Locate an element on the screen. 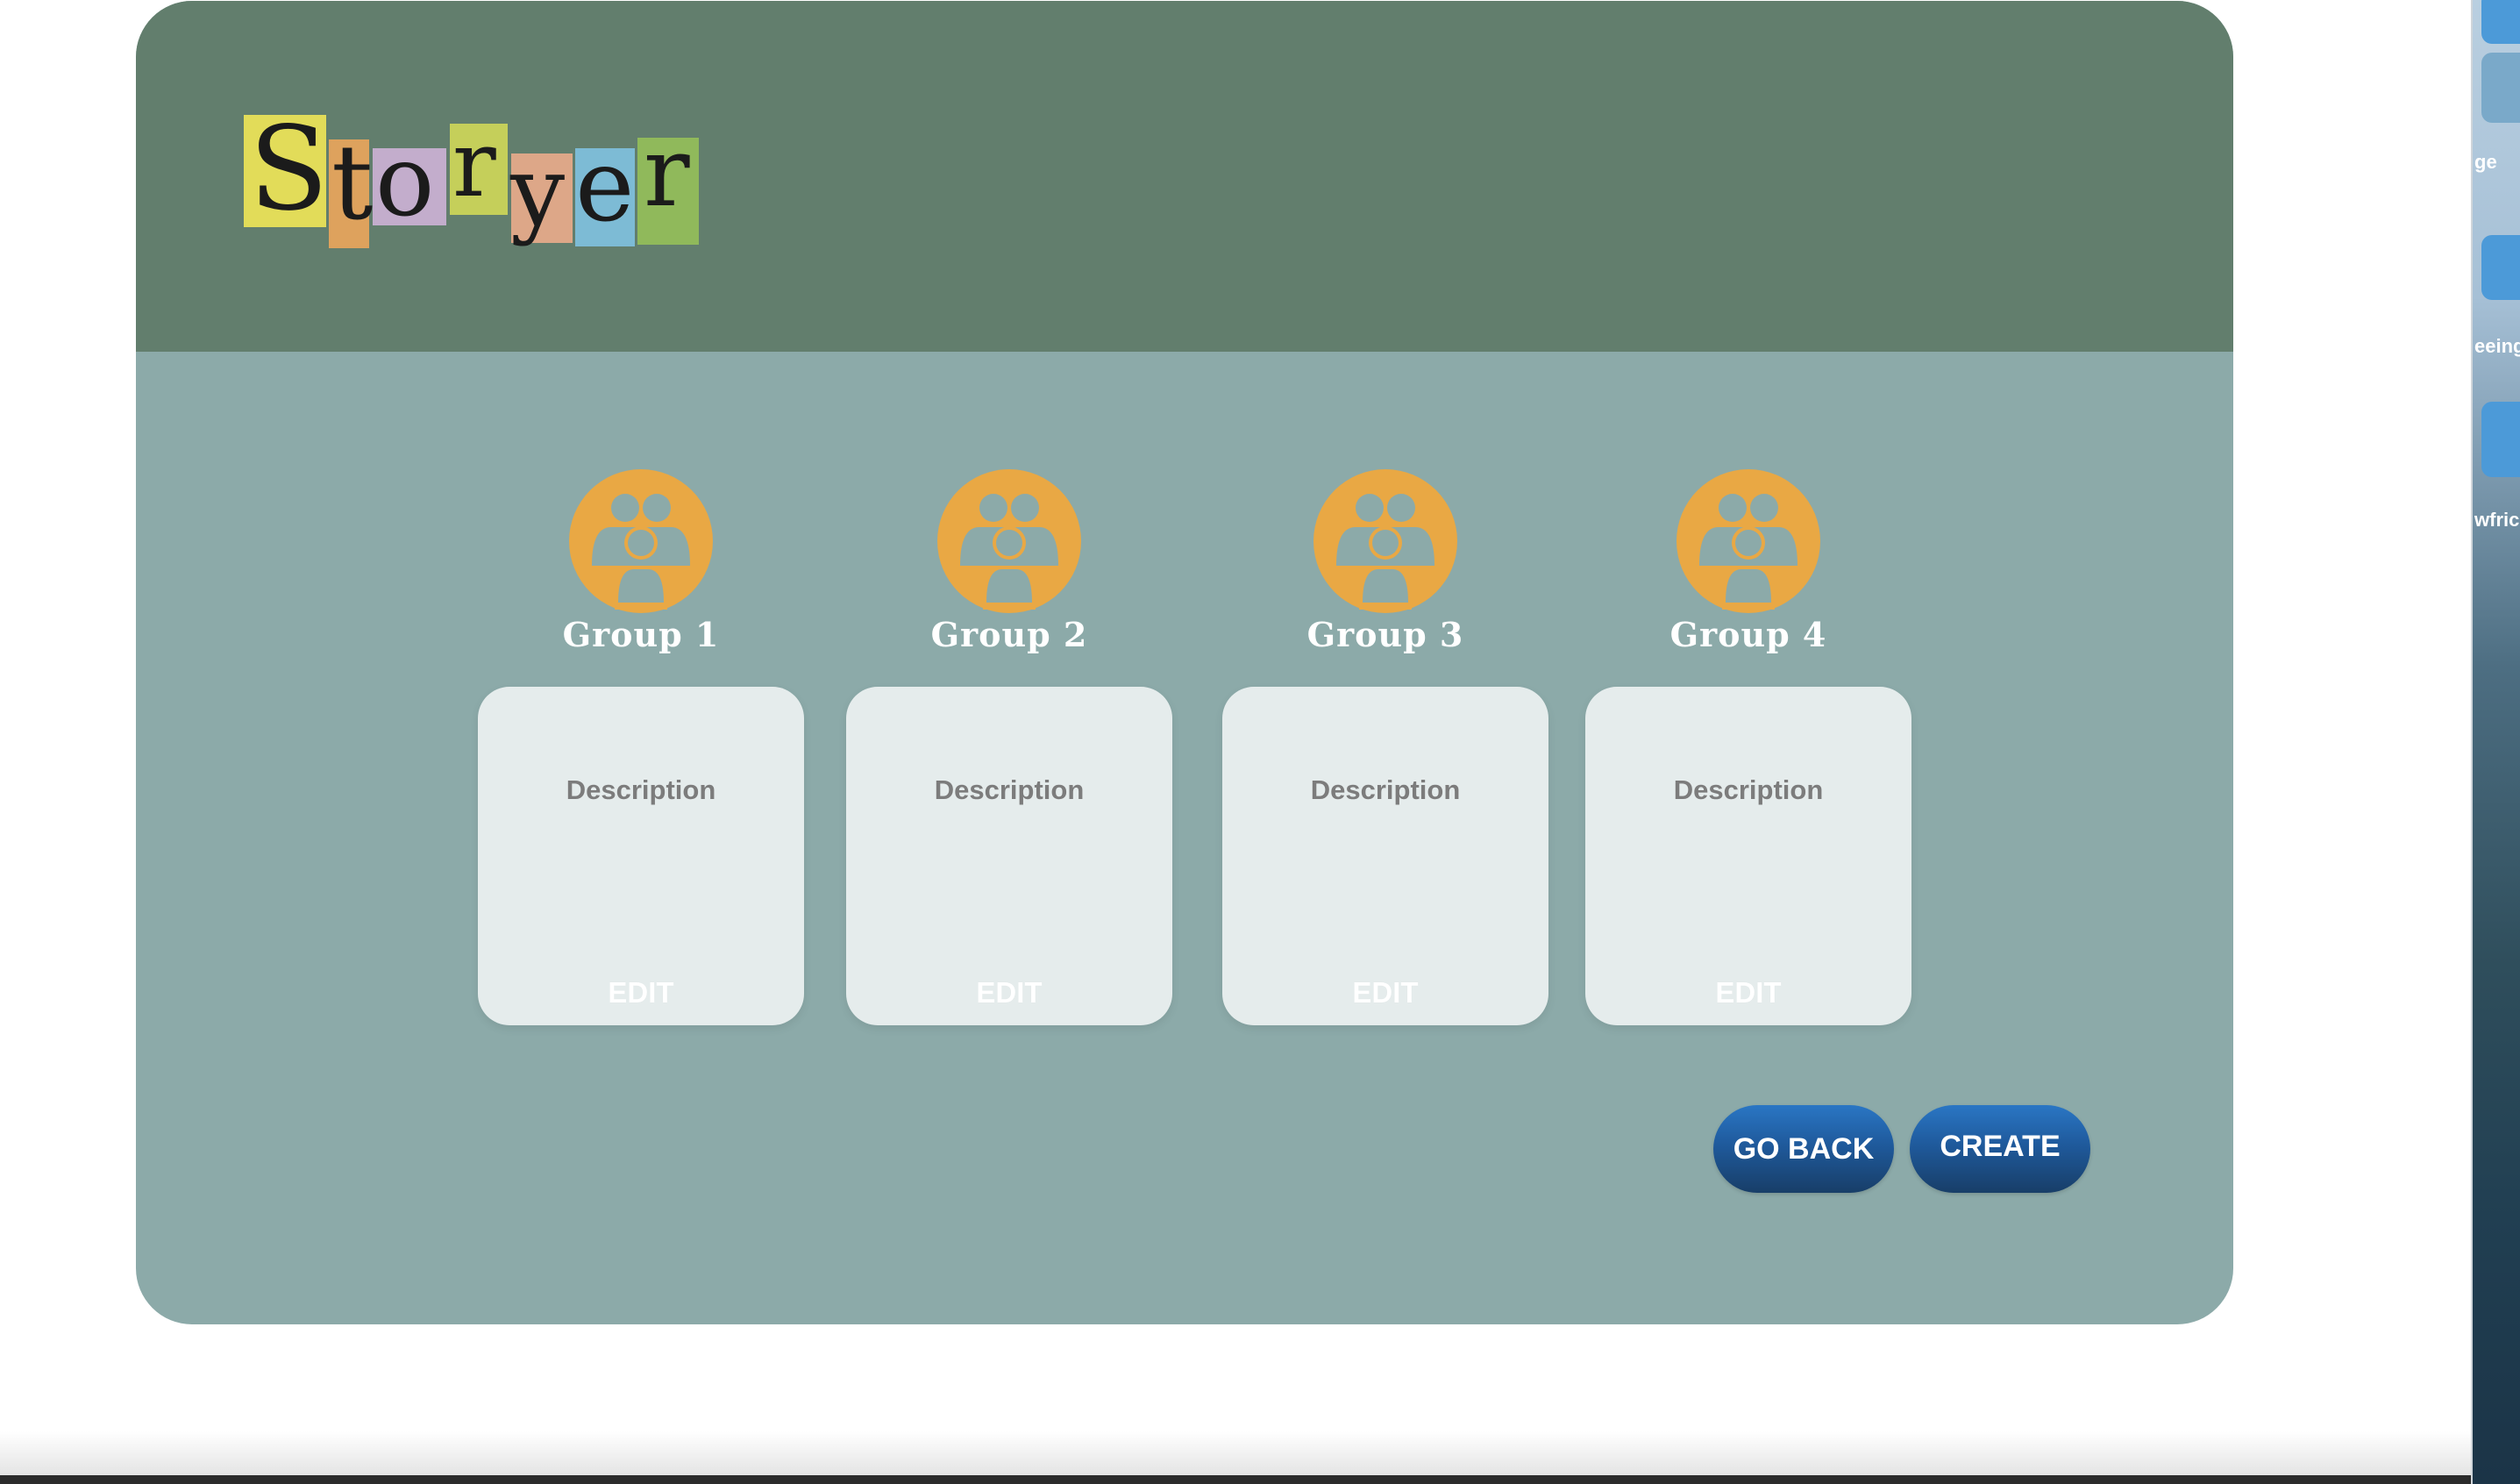 This screenshot has height=1484, width=2520. desktop-background: ge eeing wfric is located at coordinates (2495, 742).